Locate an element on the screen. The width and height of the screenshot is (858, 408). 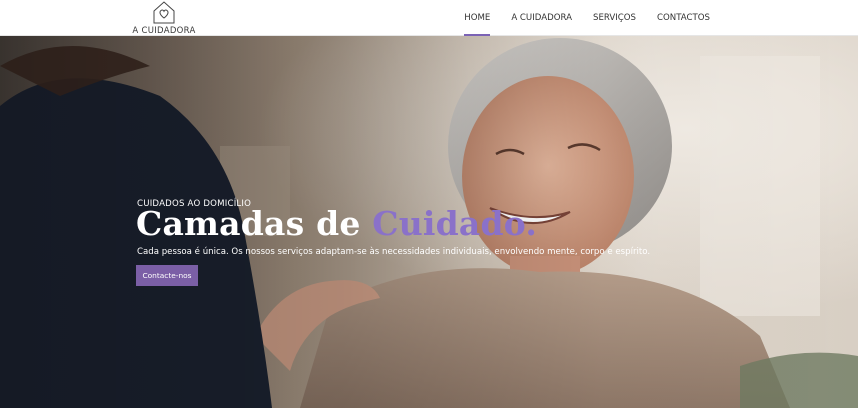
headline-main: Camadas de is located at coordinates (254, 223).